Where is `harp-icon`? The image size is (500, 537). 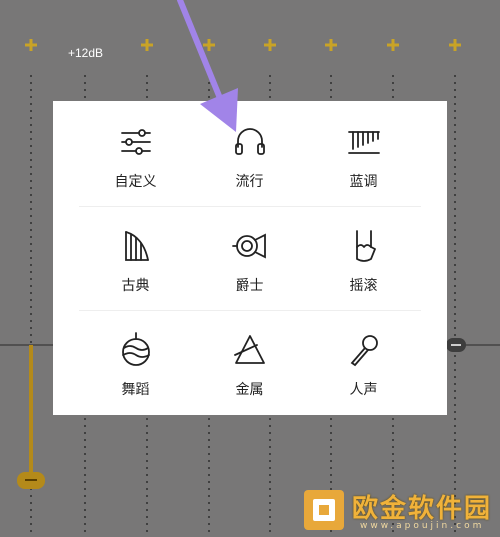
harp-icon is located at coordinates (136, 246).